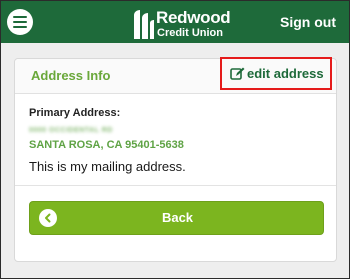 The image size is (350, 279). I want to click on card-divider, so click(175, 185).